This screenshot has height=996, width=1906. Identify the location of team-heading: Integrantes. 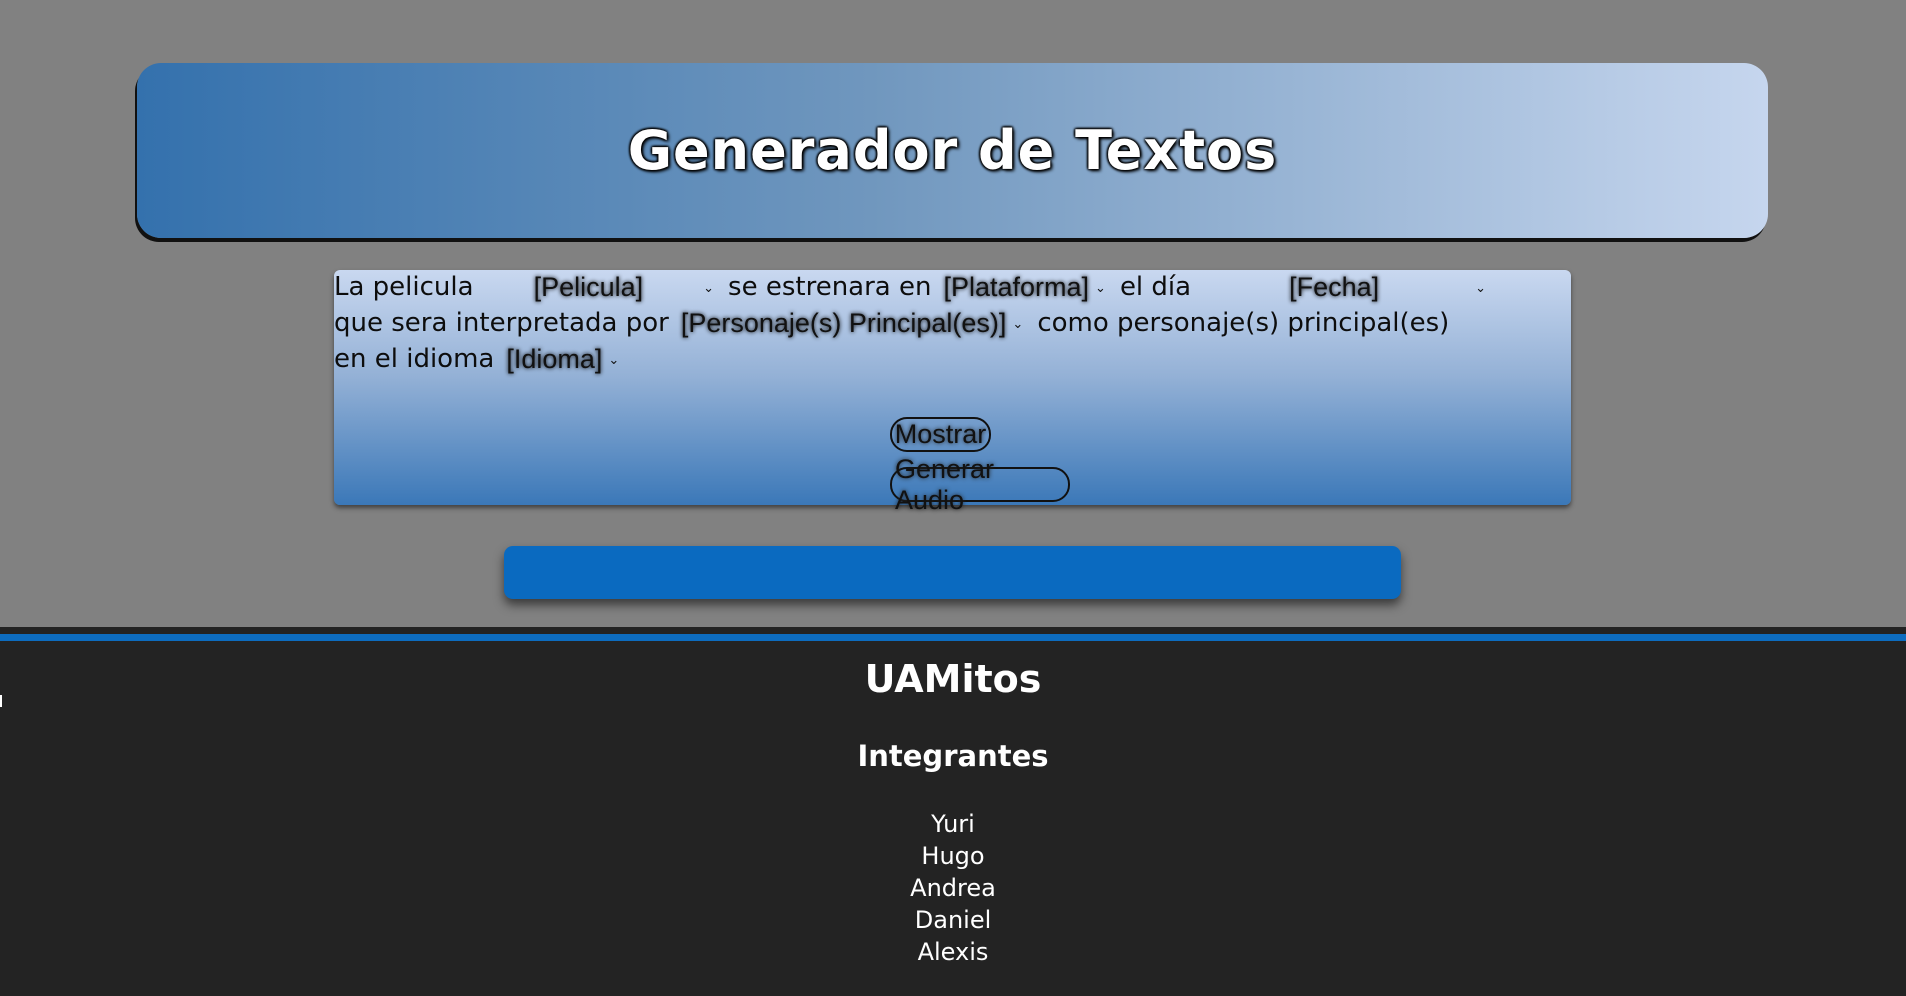
(953, 756).